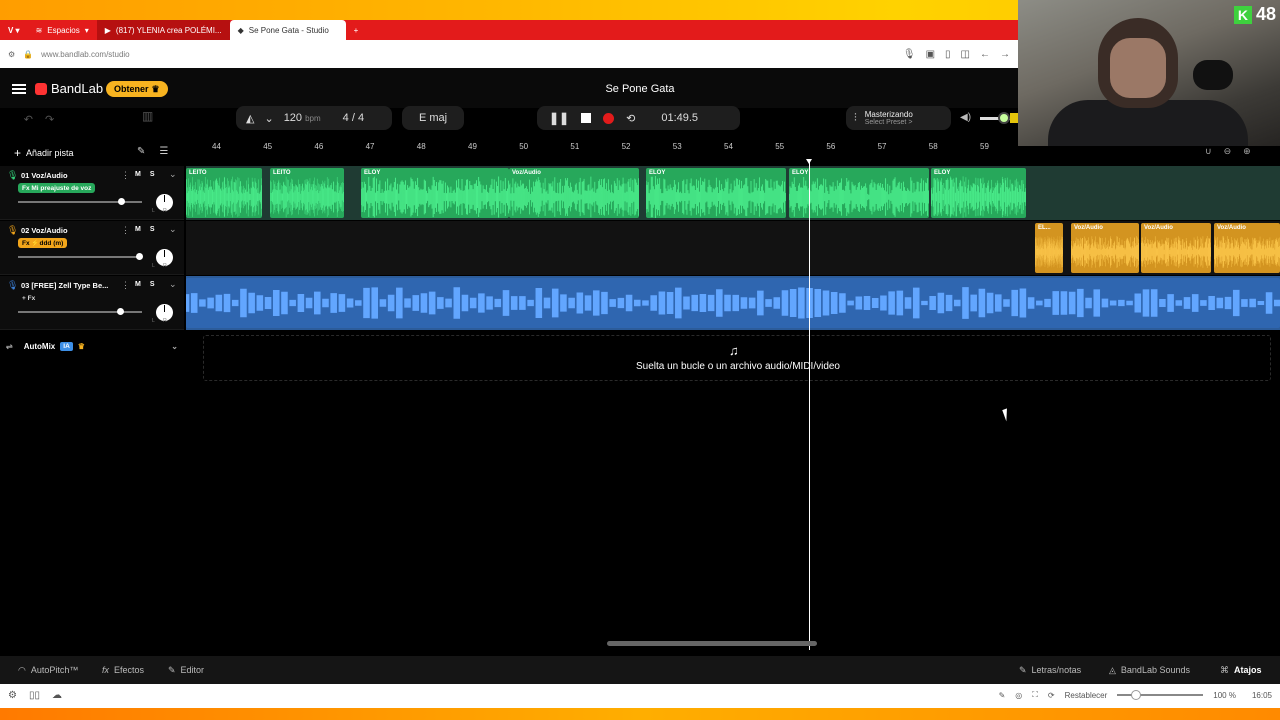 The image size is (1280, 720). I want to click on reset-zoom-button: Restablecer, so click(1086, 695).